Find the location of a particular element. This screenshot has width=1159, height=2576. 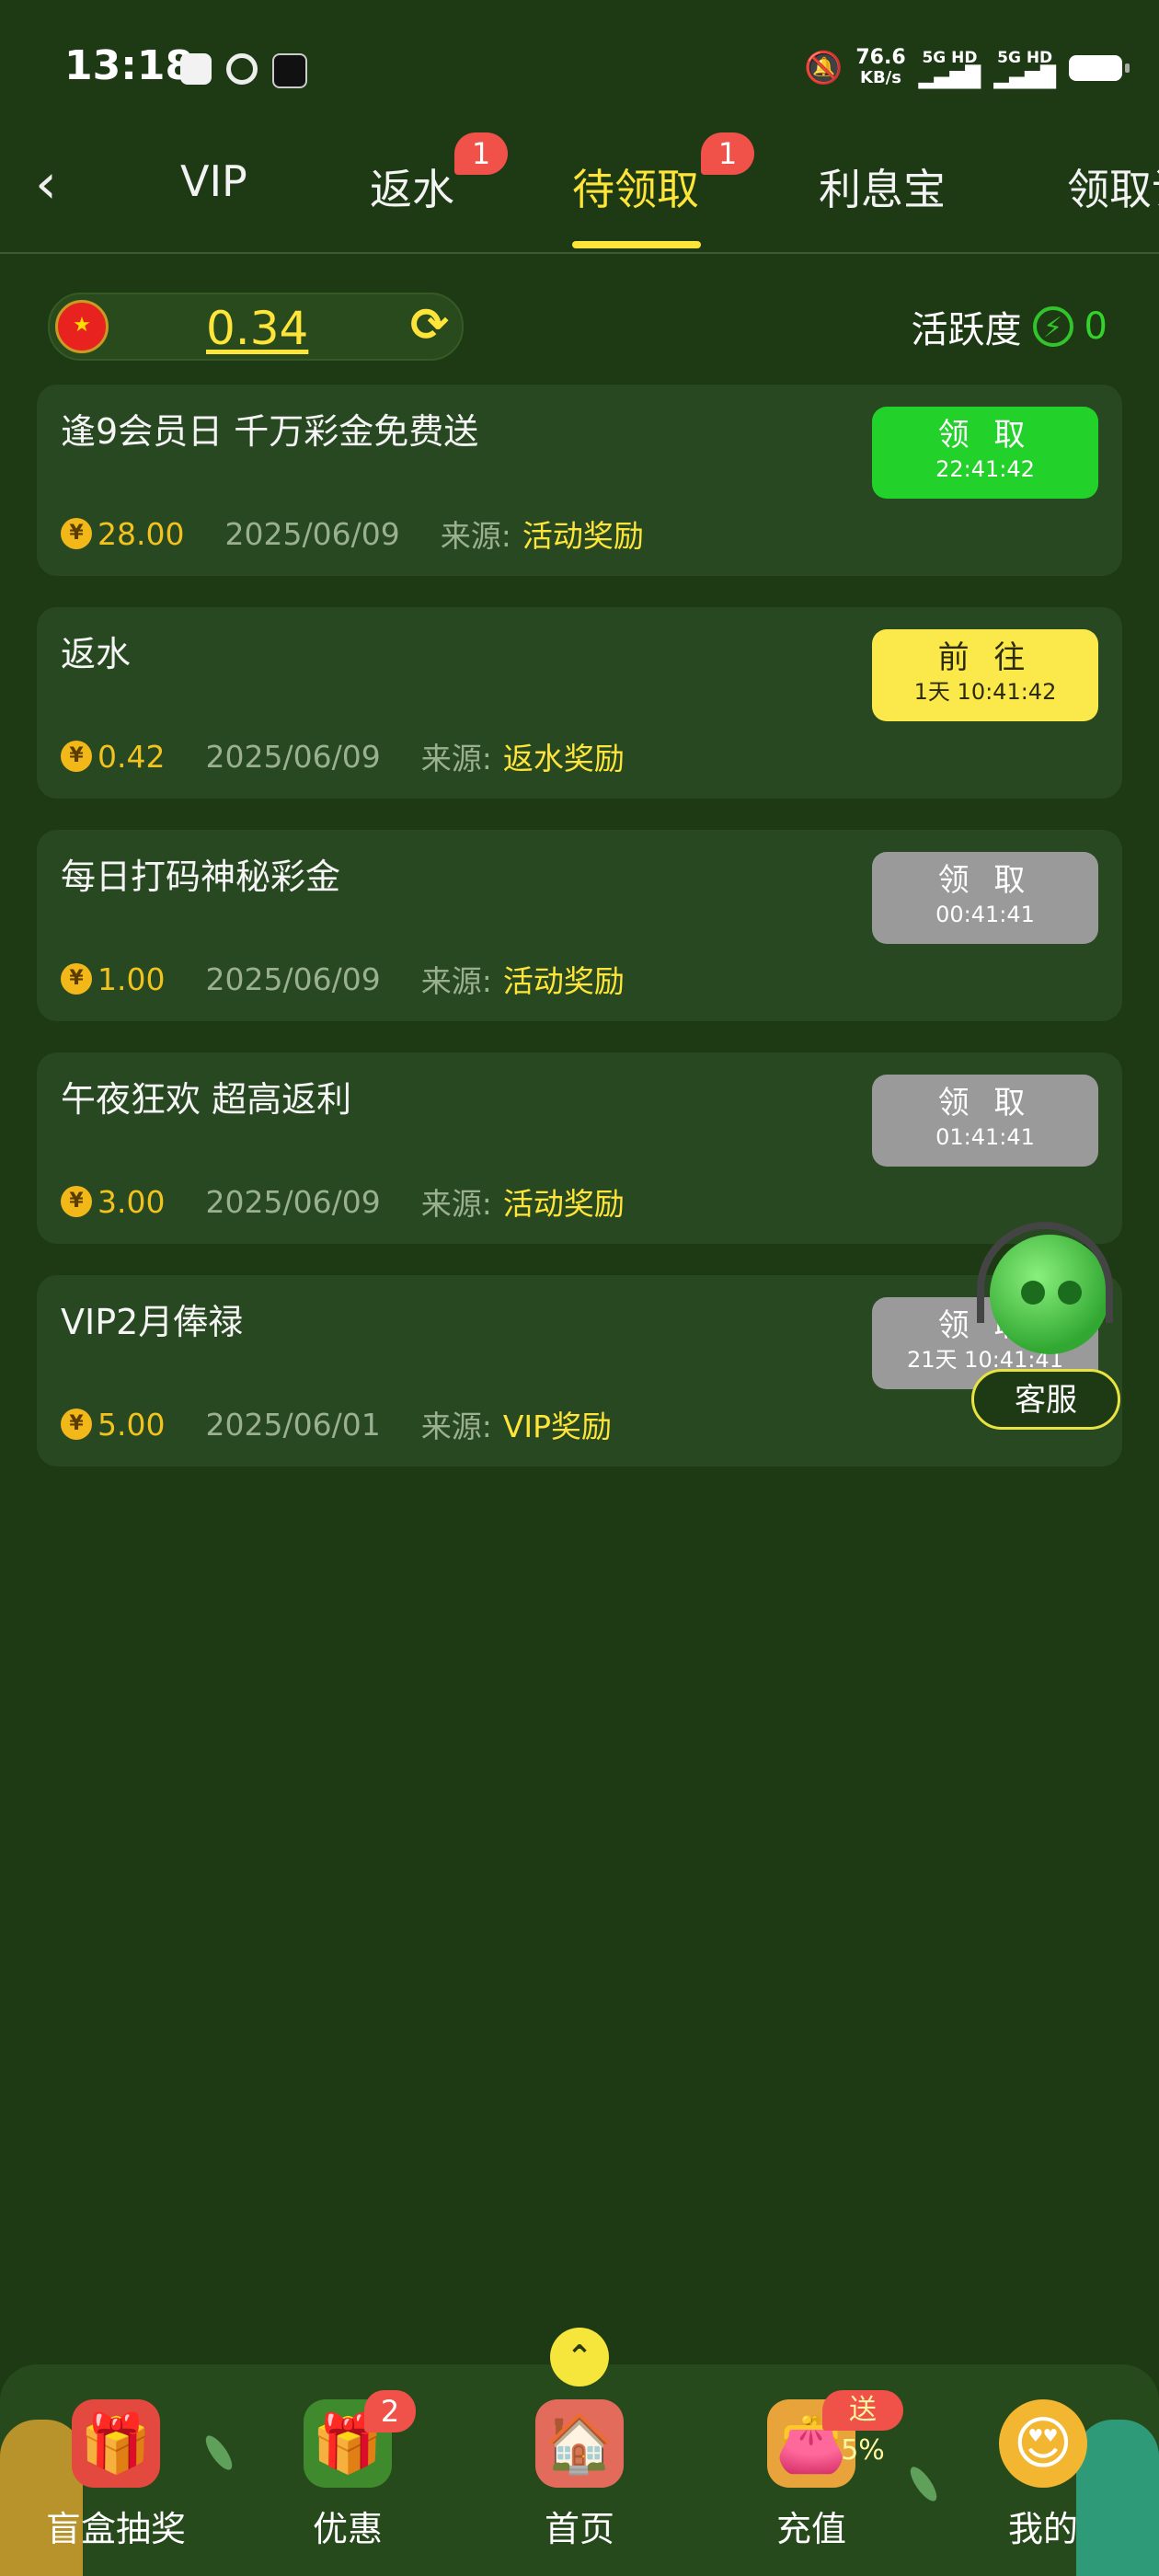

signal-1: 5G HD ▂▄▆█ is located at coordinates (949, 69).